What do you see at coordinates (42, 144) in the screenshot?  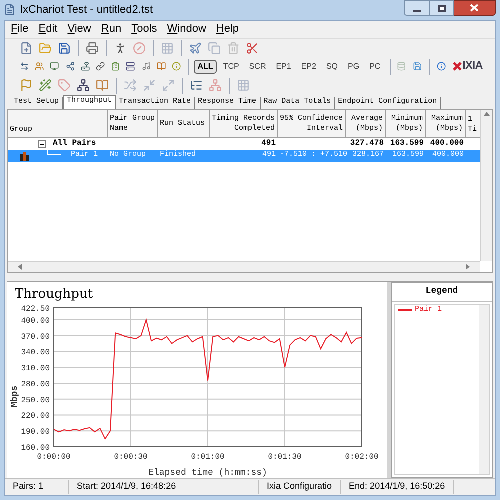 I see `collapse-toggle` at bounding box center [42, 144].